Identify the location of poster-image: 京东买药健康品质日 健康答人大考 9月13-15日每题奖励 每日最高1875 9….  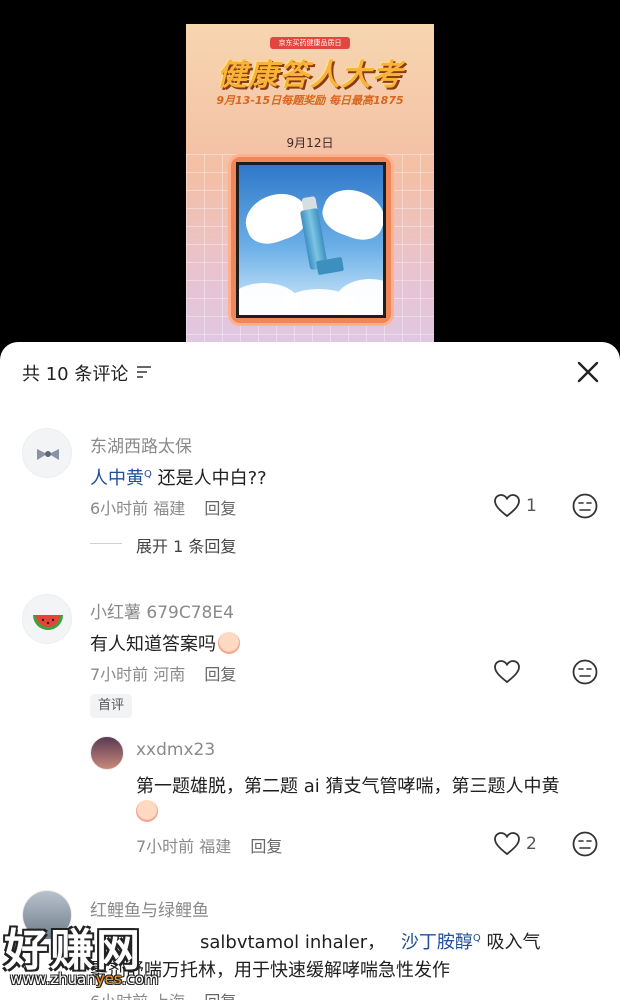
(310, 189).